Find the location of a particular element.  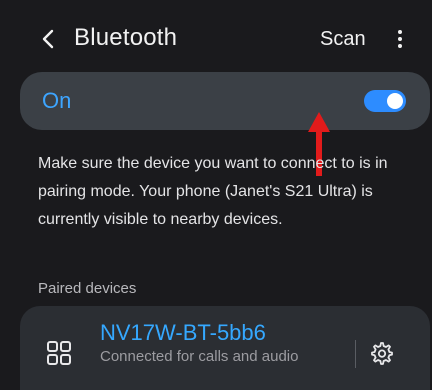

bluetooth-toggle-row: On is located at coordinates (225, 101).